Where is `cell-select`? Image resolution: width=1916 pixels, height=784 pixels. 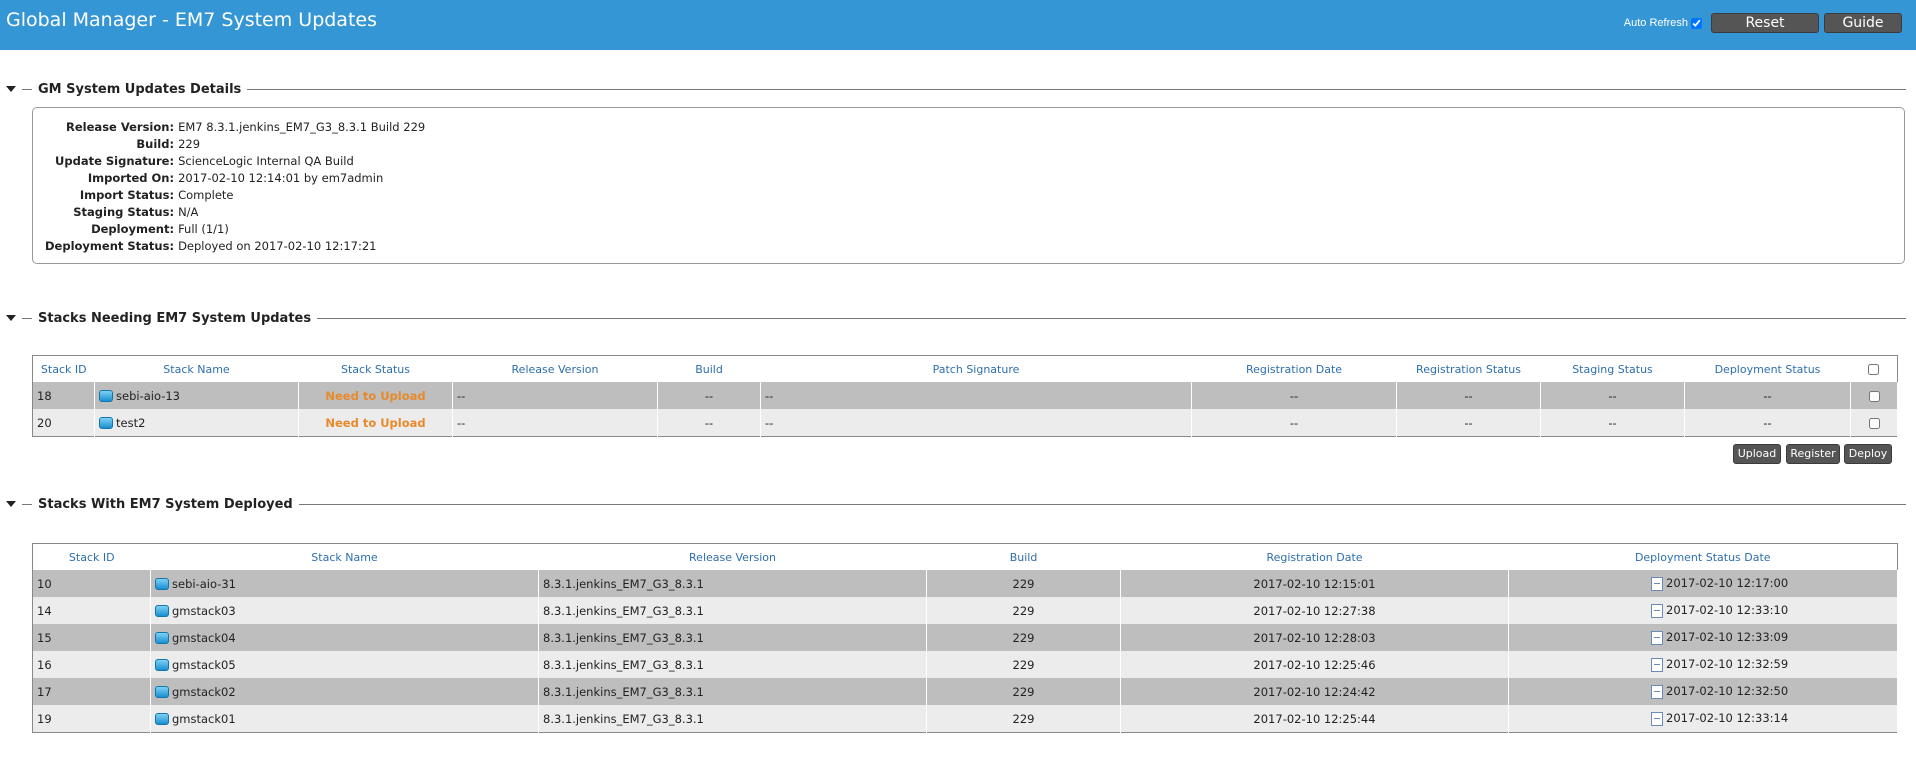
cell-select is located at coordinates (1874, 395).